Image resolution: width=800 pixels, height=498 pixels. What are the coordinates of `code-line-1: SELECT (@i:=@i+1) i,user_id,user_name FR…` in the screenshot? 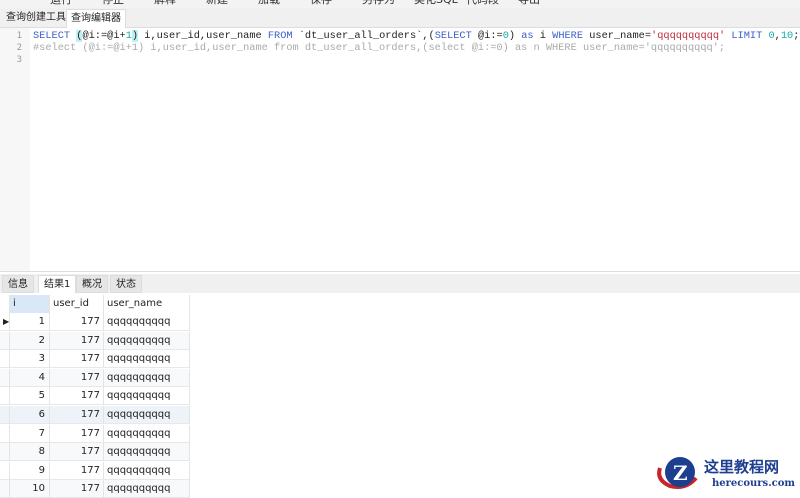 It's located at (416, 36).